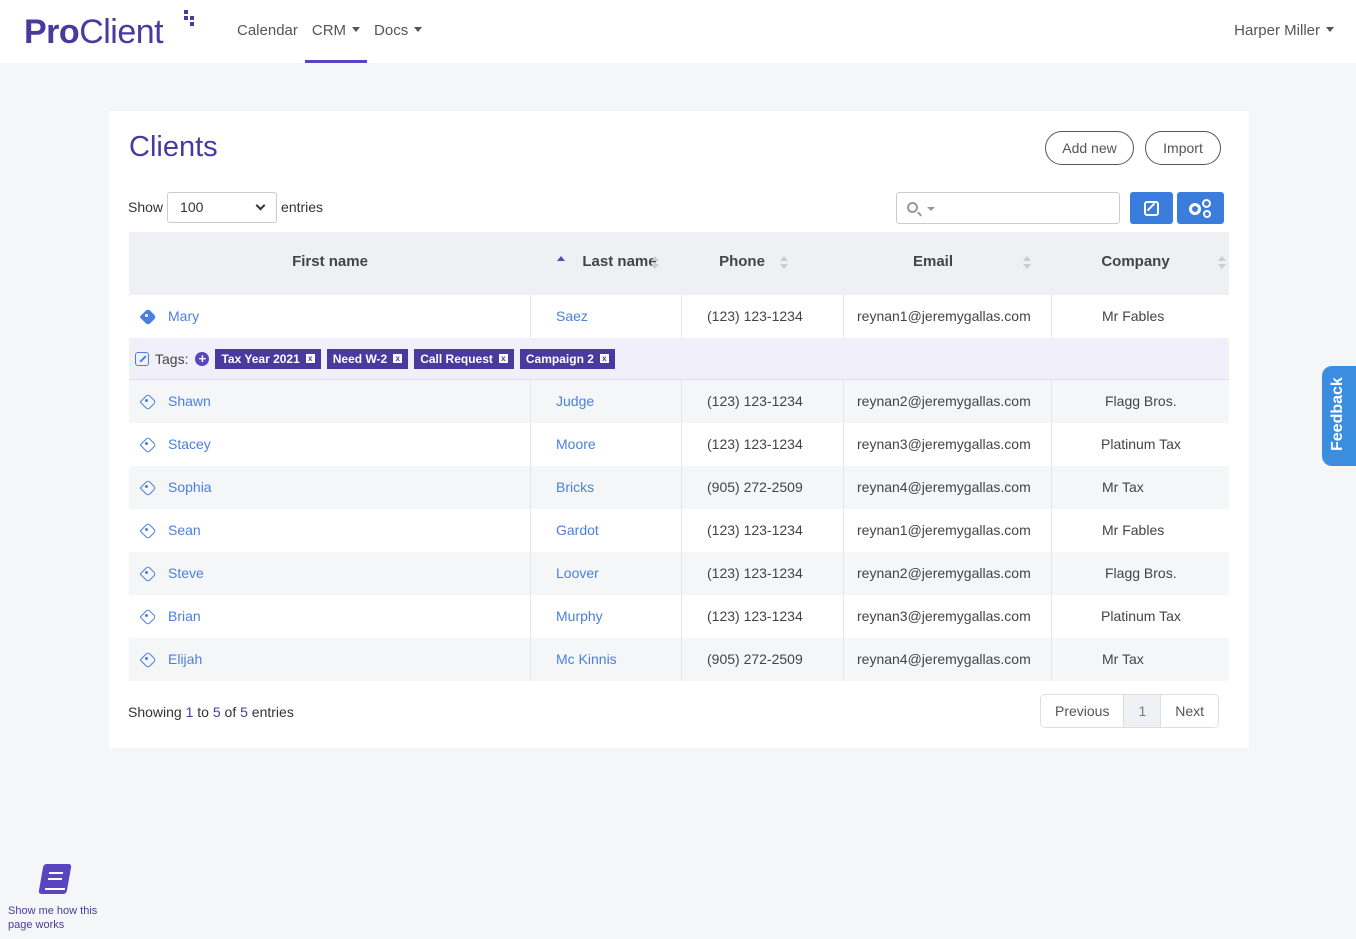  I want to click on info-total: 5, so click(244, 712).